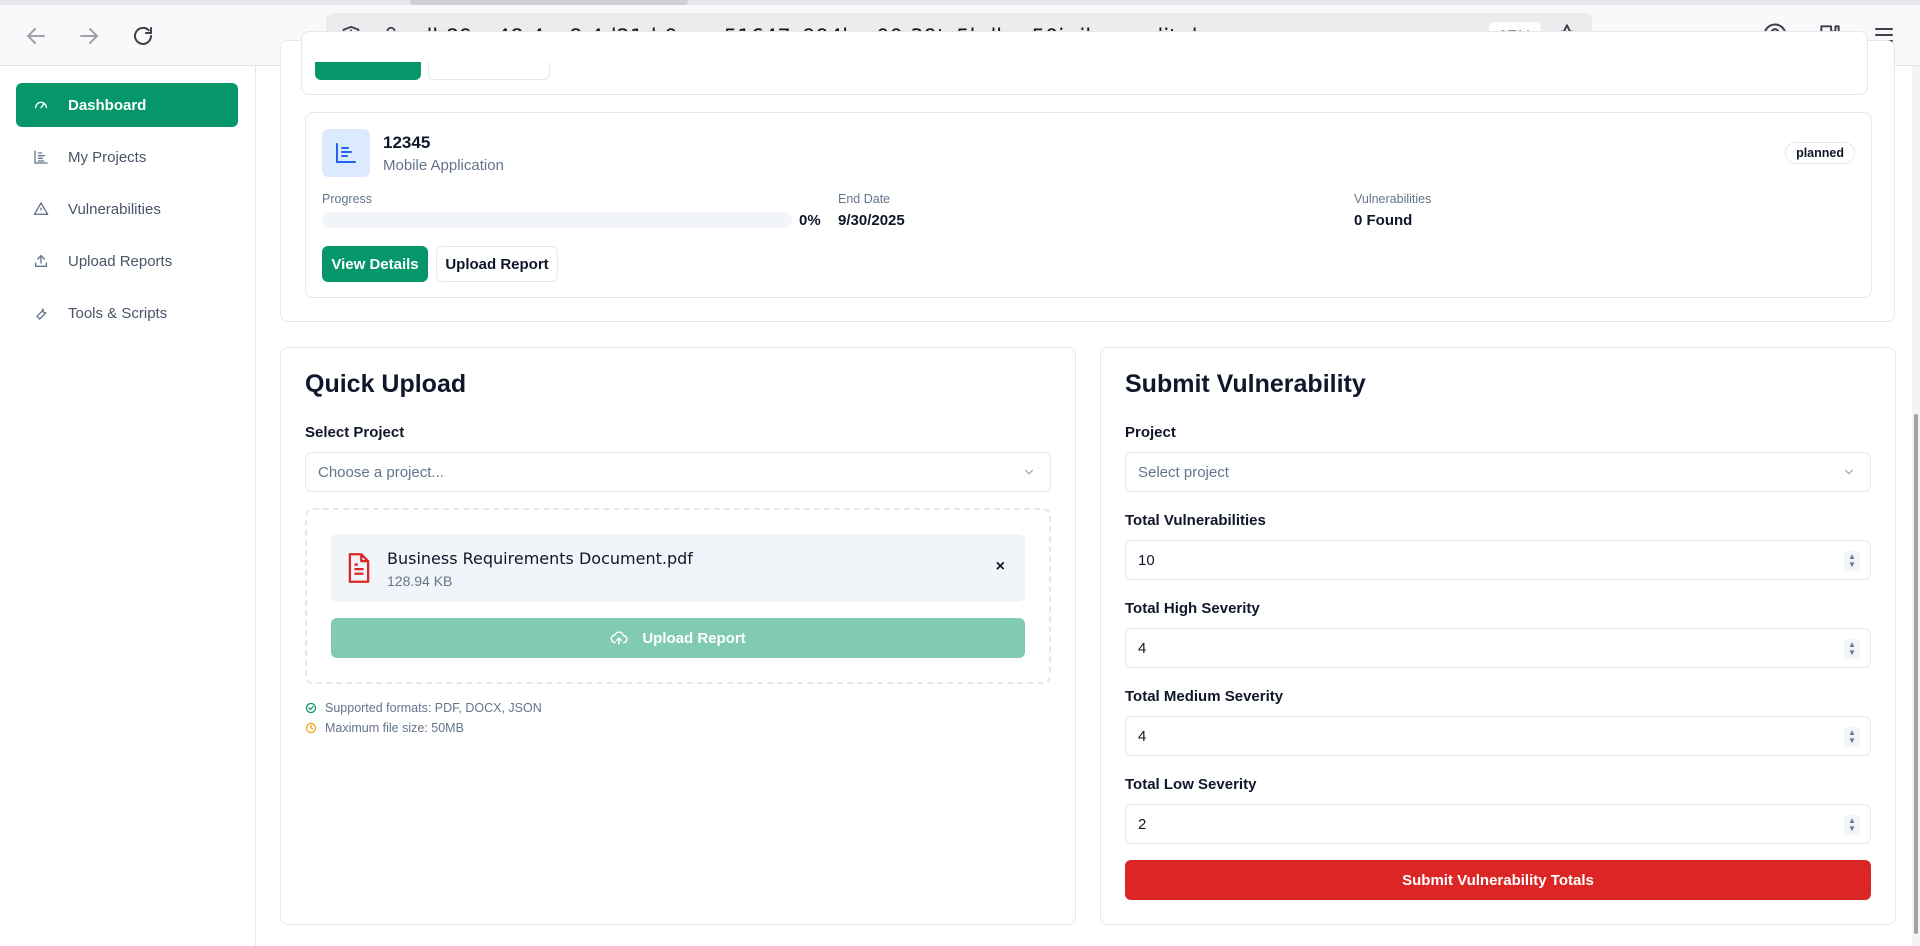 This screenshot has width=1920, height=946. Describe the element at coordinates (871, 220) in the screenshot. I see `end-date-value: 9/30/2025` at that location.